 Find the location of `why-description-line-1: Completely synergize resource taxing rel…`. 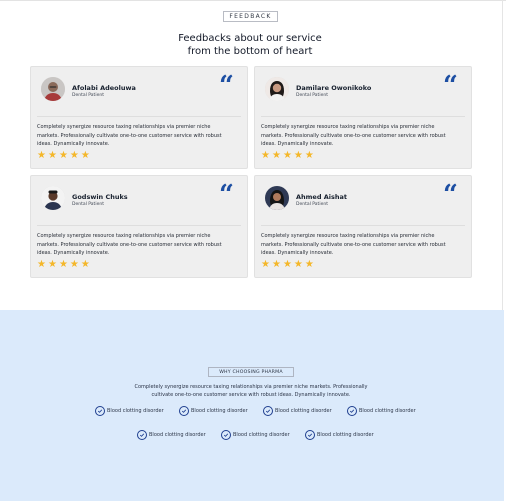

why-description-line-1: Completely synergize resource taxing rel… is located at coordinates (251, 387).